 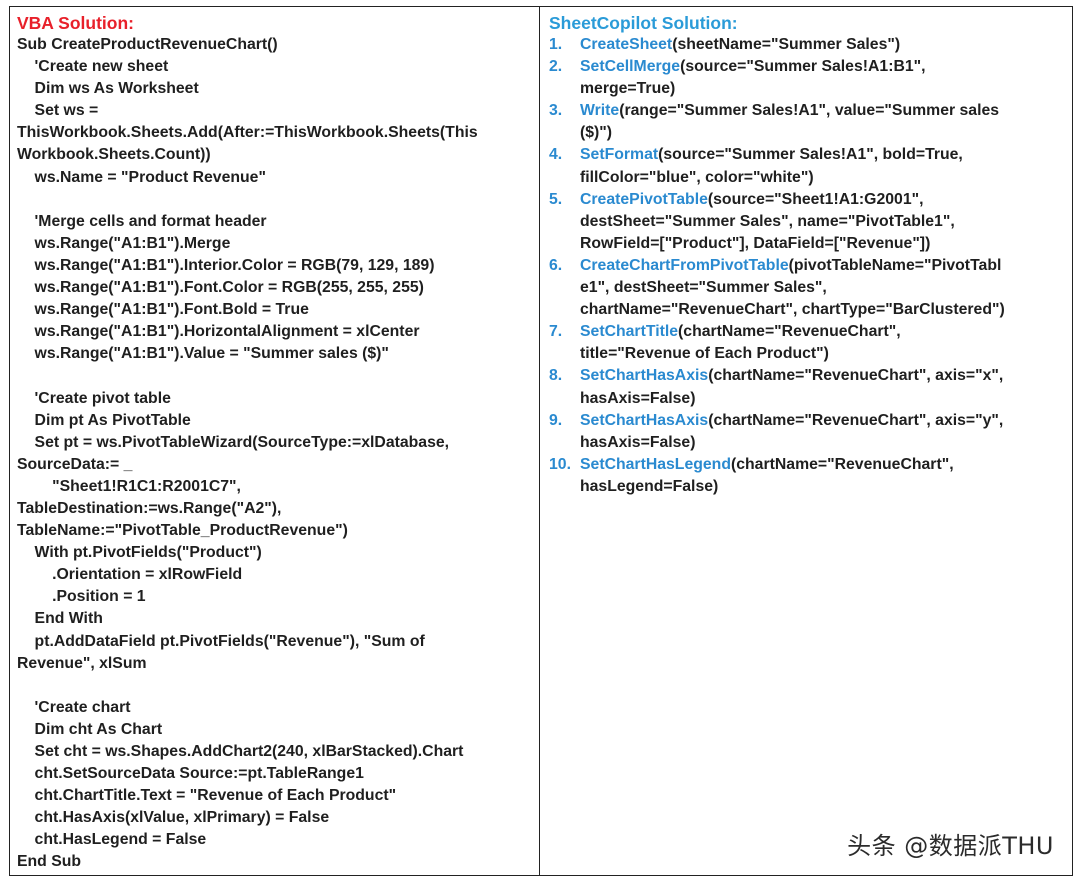 What do you see at coordinates (786, 44) in the screenshot?
I see `function-args: (sheetName="Summer Sales")` at bounding box center [786, 44].